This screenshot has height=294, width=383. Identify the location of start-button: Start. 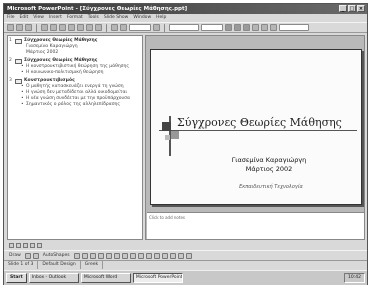
(16, 278).